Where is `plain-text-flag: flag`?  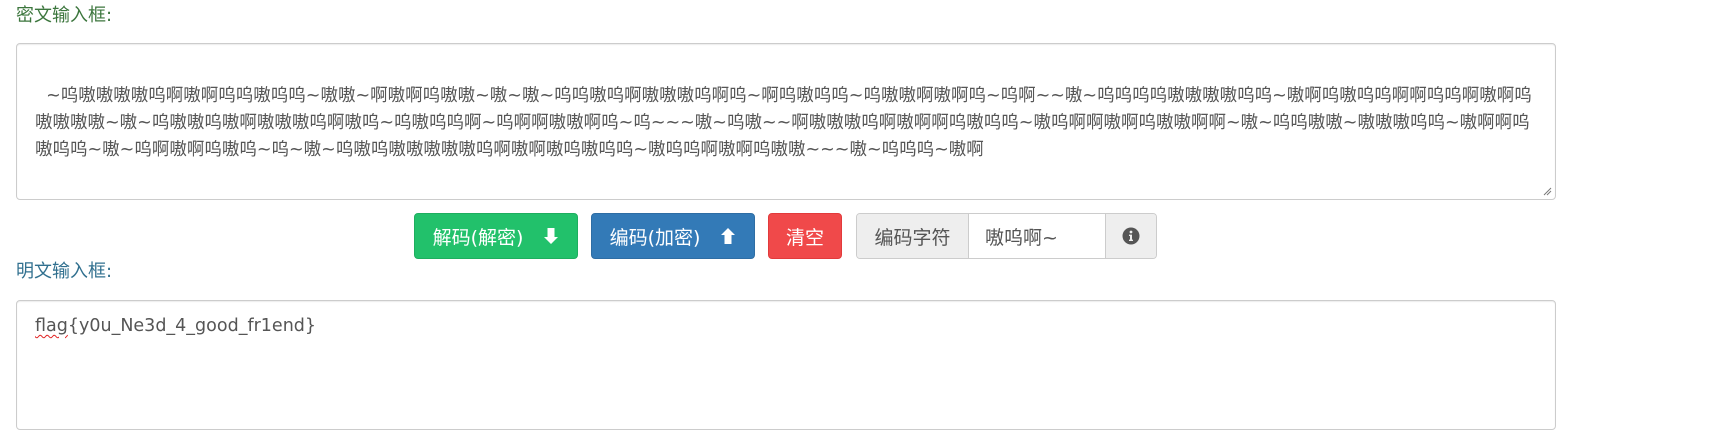 plain-text-flag: flag is located at coordinates (51, 326).